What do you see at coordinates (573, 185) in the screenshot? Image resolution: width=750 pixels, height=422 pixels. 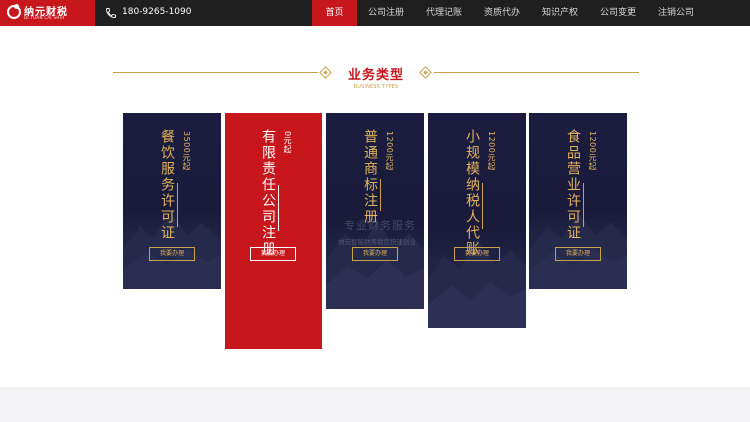 I see `card-title: 食品营业许可证` at bounding box center [573, 185].